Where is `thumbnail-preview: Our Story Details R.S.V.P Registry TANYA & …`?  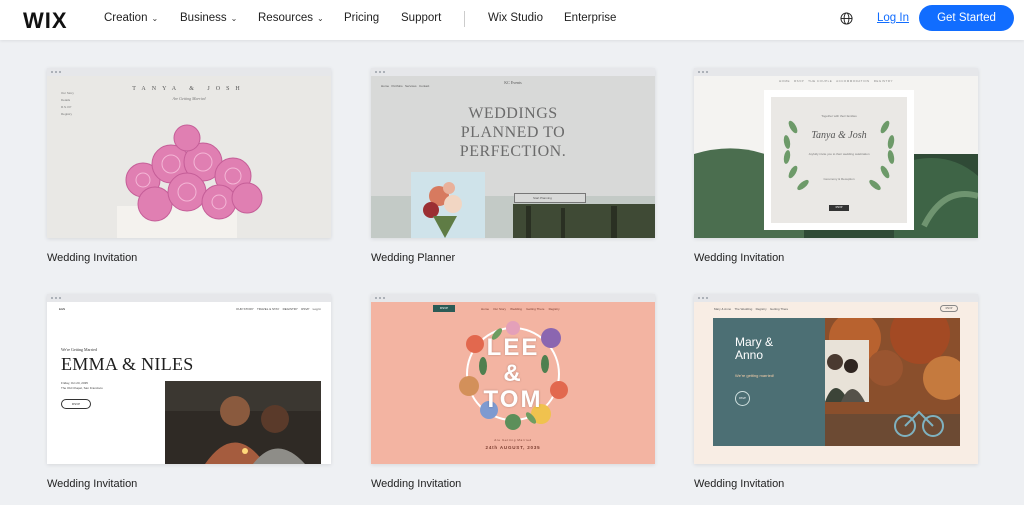 thumbnail-preview: Our Story Details R.S.V.P Registry TANYA & … is located at coordinates (189, 157).